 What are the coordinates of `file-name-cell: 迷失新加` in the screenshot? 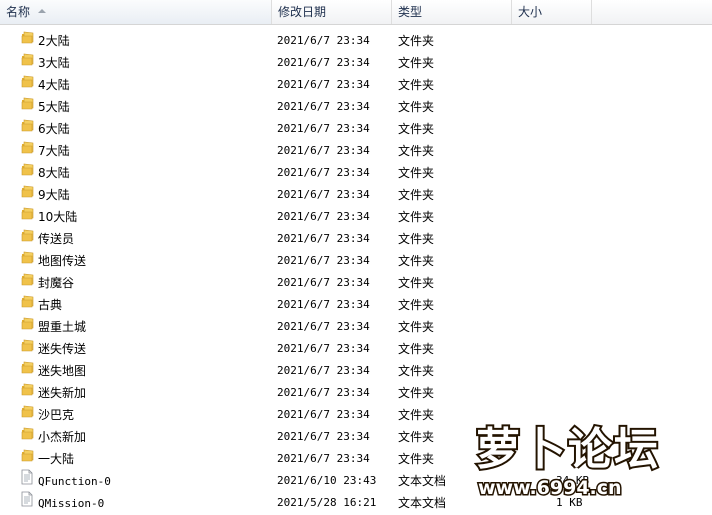 It's located at (53, 393).